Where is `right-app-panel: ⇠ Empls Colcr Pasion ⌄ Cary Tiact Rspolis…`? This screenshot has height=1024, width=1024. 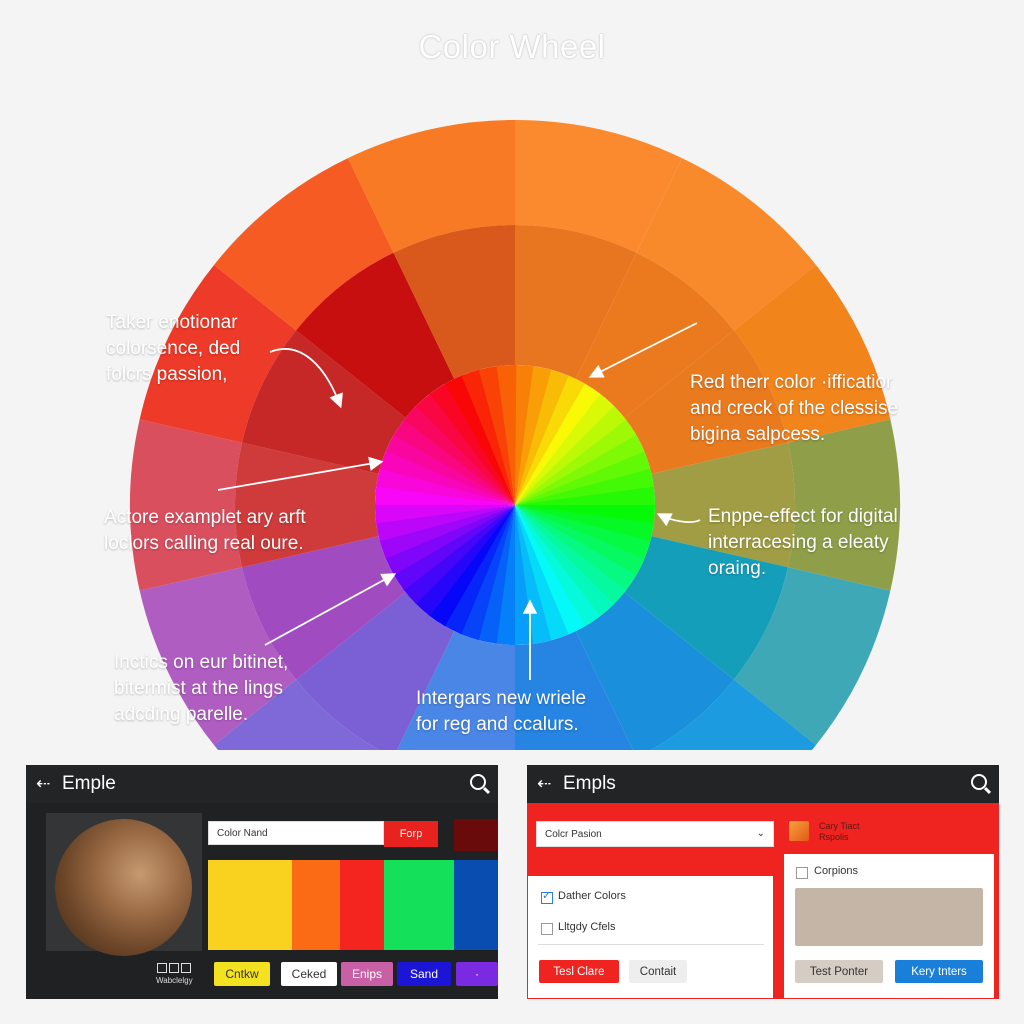
right-app-panel: ⇠ Empls Colcr Pasion ⌄ Cary Tiact Rspolis… is located at coordinates (763, 882).